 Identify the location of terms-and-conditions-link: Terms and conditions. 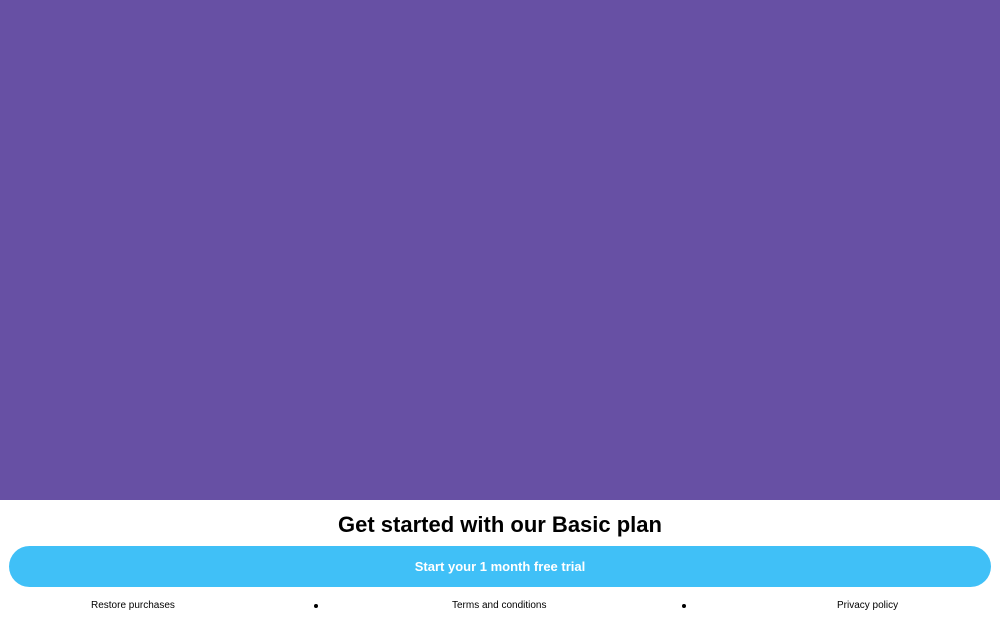
(499, 606).